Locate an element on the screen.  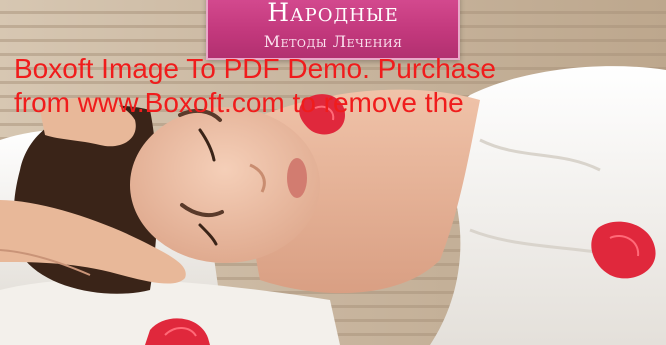
watermark-line-1: Boxoft Image To PDF Demo. Purchase is located at coordinates (255, 68).